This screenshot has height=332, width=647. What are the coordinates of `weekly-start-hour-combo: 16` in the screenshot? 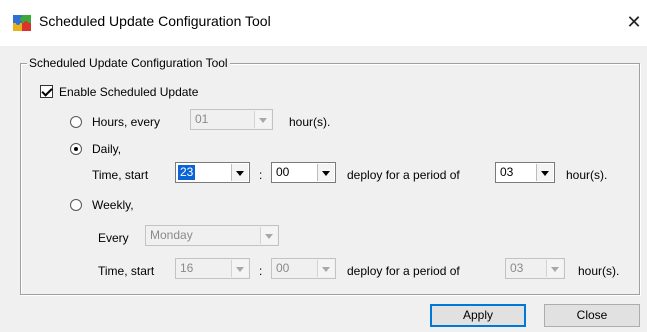 It's located at (212, 268).